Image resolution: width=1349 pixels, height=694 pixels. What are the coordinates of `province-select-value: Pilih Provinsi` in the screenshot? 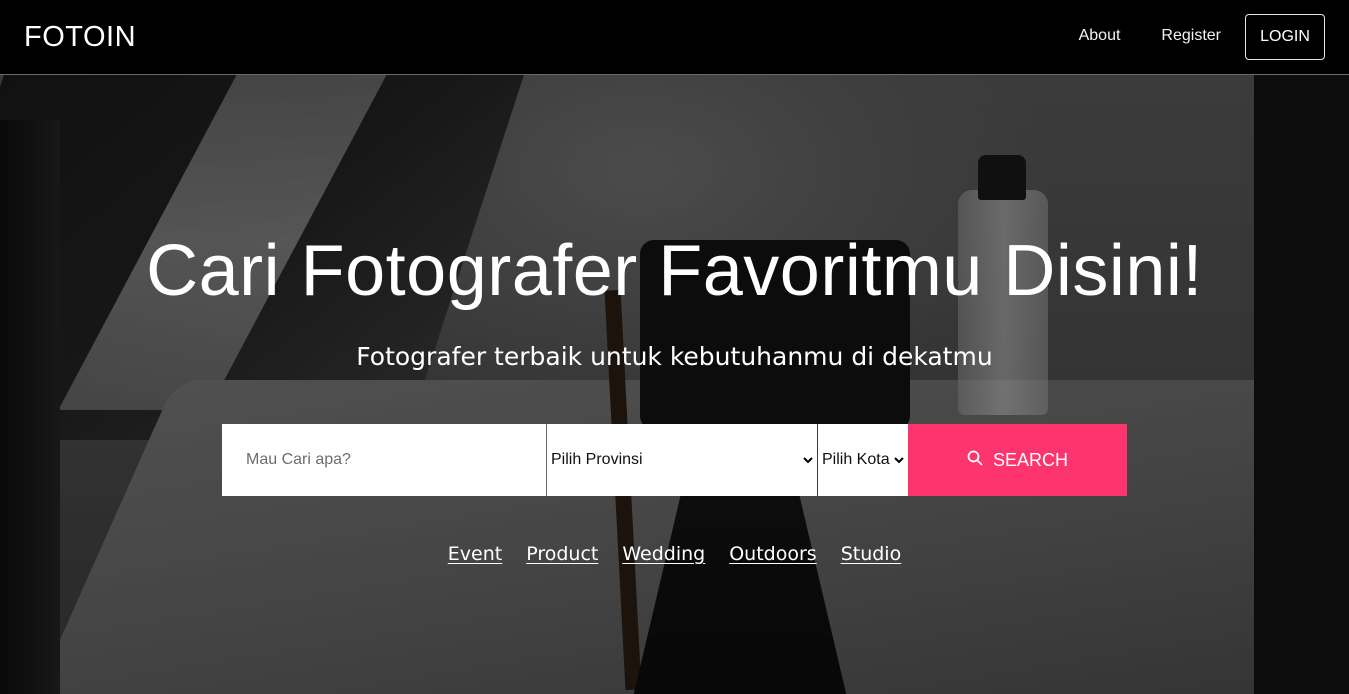 It's located at (597, 459).